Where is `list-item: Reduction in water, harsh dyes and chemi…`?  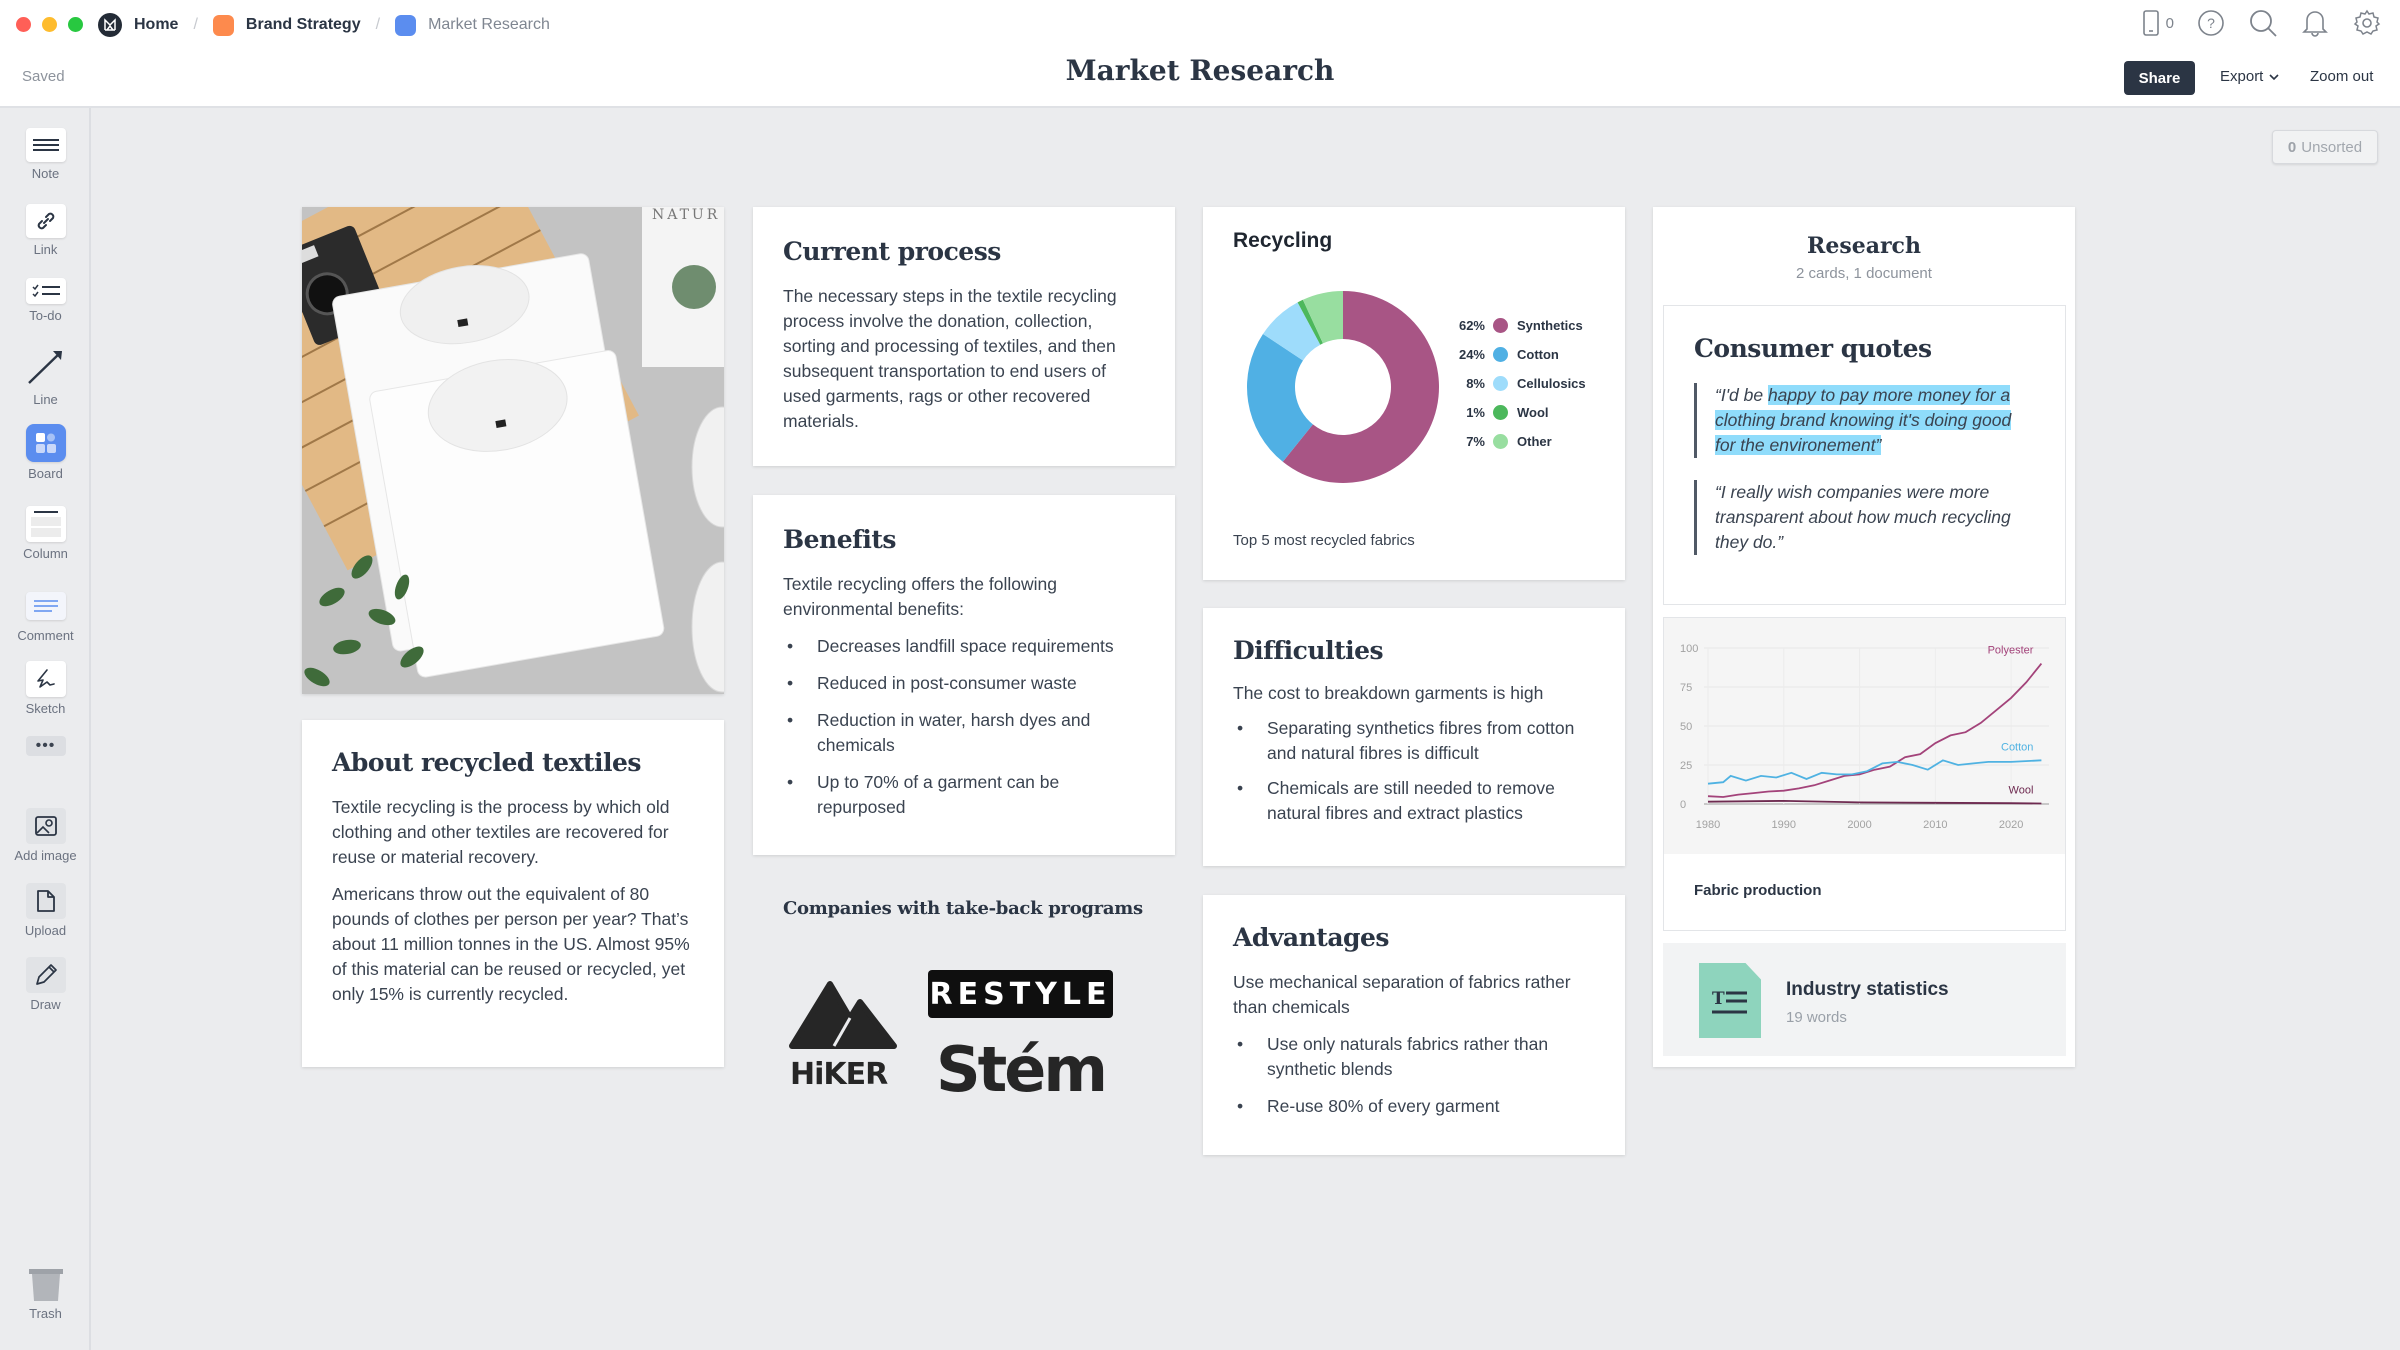 list-item: Reduction in water, harsh dyes and chemi… is located at coordinates (964, 733).